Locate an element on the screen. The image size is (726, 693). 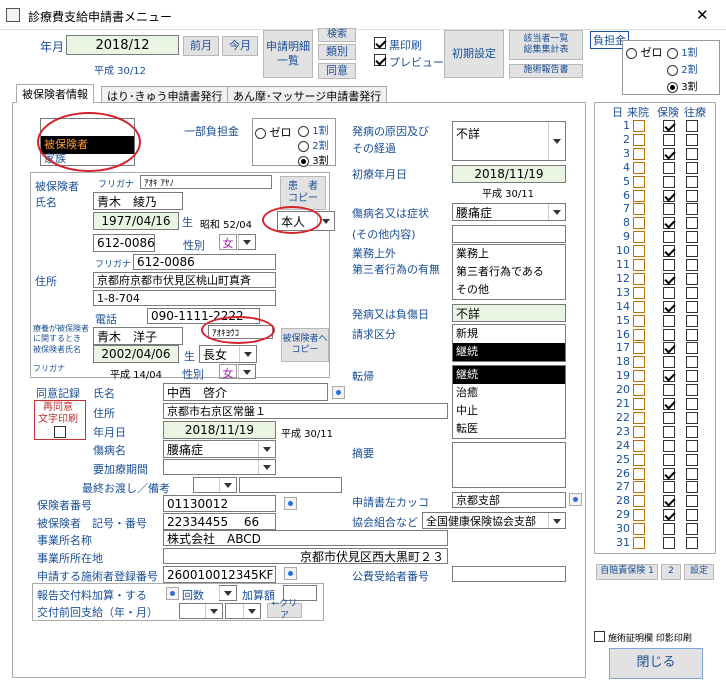
consent-date-input: 2018/11/19 is located at coordinates (219, 430).